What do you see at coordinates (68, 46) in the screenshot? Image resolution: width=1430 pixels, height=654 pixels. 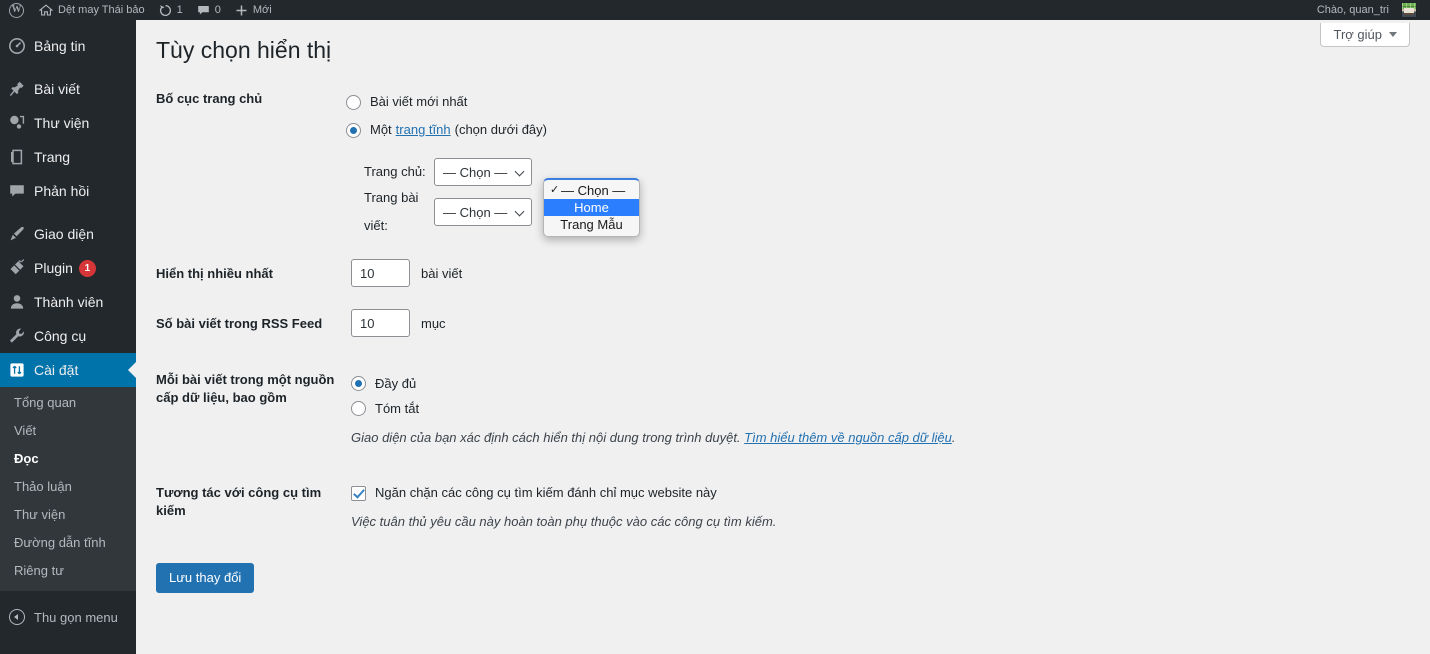 I see `sidebar-item-dashboard: Bảng tin` at bounding box center [68, 46].